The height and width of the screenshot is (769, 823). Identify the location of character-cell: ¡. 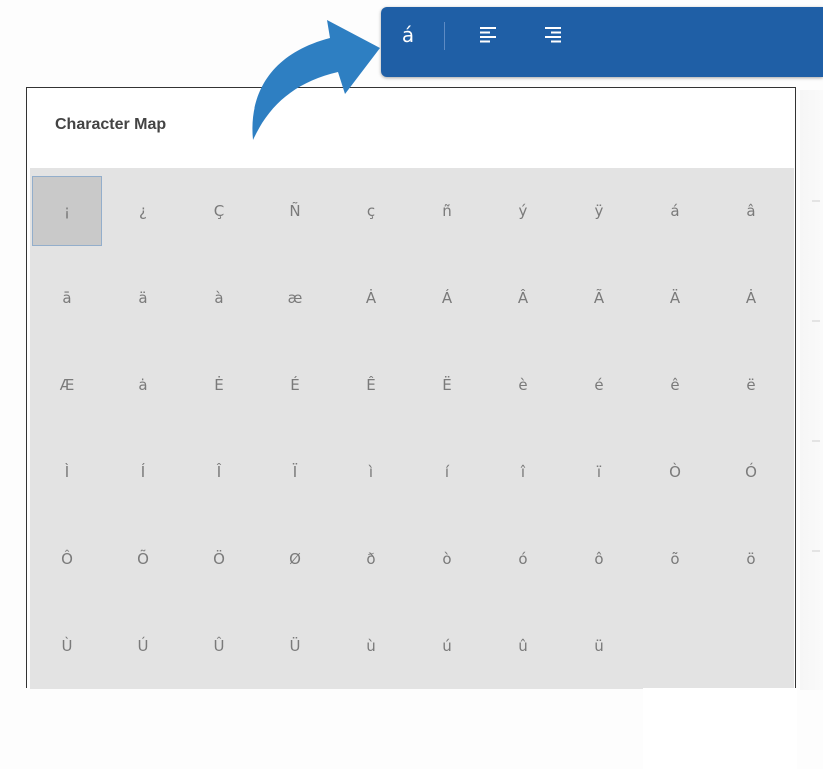
(67, 211).